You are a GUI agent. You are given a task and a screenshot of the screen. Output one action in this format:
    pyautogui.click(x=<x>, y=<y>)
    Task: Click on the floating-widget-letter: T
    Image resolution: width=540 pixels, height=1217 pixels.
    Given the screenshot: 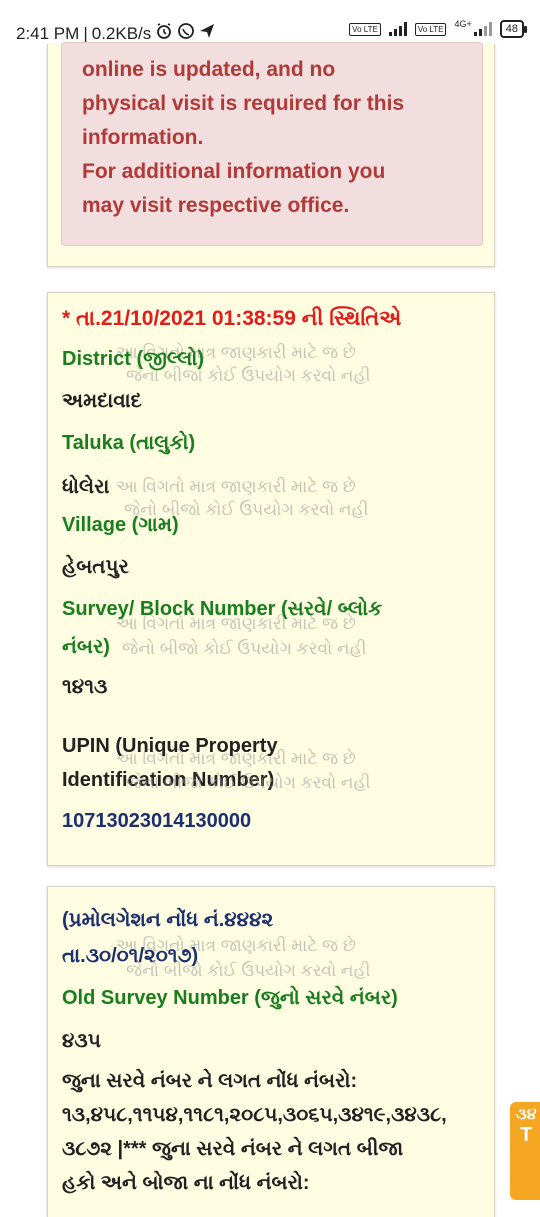 What is the action you would take?
    pyautogui.click(x=526, y=1135)
    